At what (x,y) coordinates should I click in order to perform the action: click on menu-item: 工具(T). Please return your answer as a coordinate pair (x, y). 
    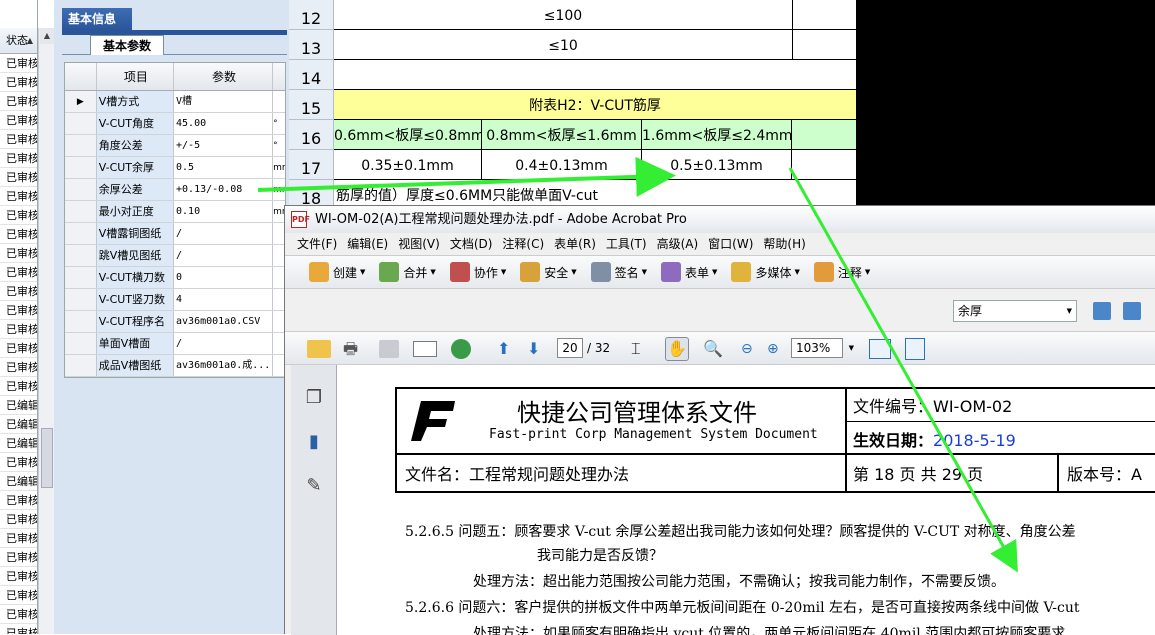
    Looking at the image, I should click on (626, 244).